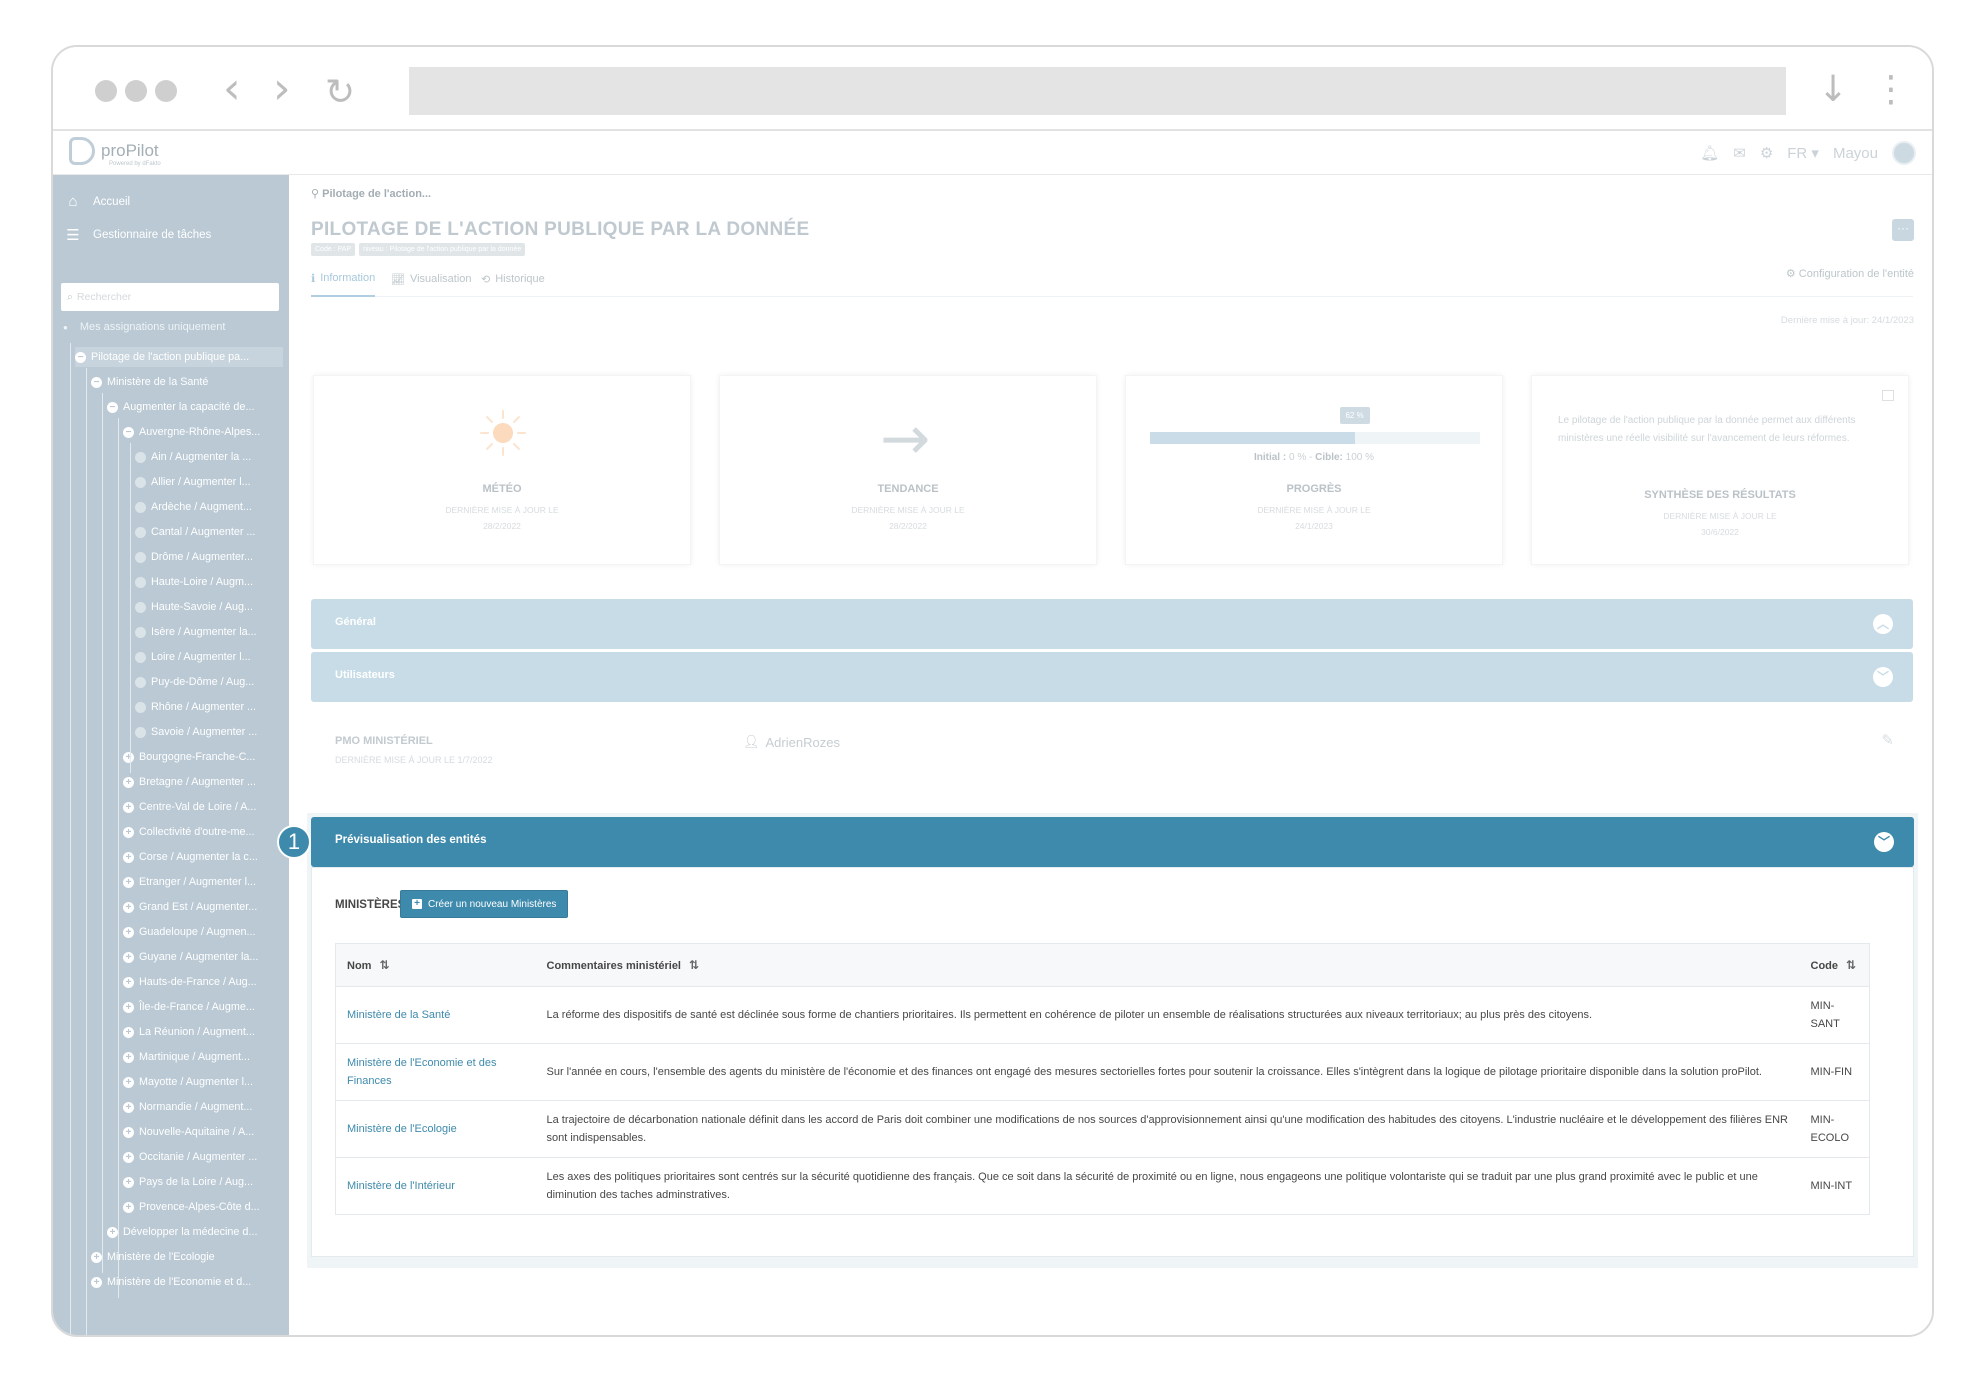  I want to click on panel-utilisateurs: Utilisateurs ﹀, so click(1112, 677).